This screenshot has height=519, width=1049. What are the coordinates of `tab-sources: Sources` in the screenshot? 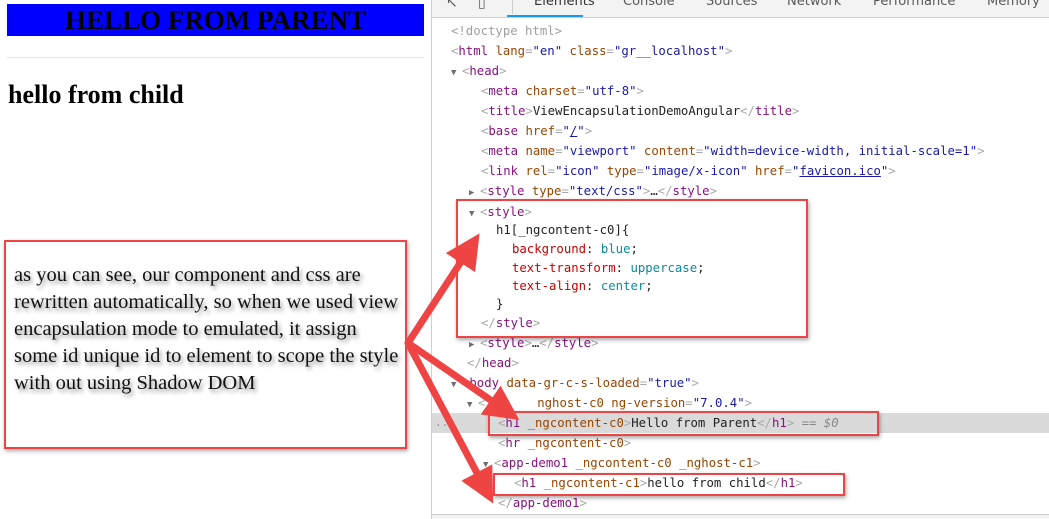 It's located at (731, 4).